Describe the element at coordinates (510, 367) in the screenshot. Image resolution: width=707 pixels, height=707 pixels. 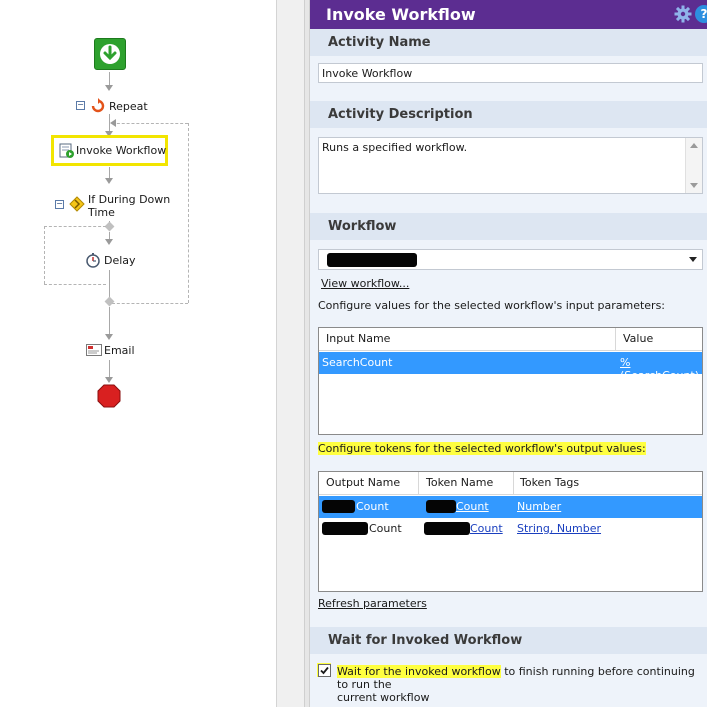
I see `table-row: SearchCount %(SearchCount)` at that location.